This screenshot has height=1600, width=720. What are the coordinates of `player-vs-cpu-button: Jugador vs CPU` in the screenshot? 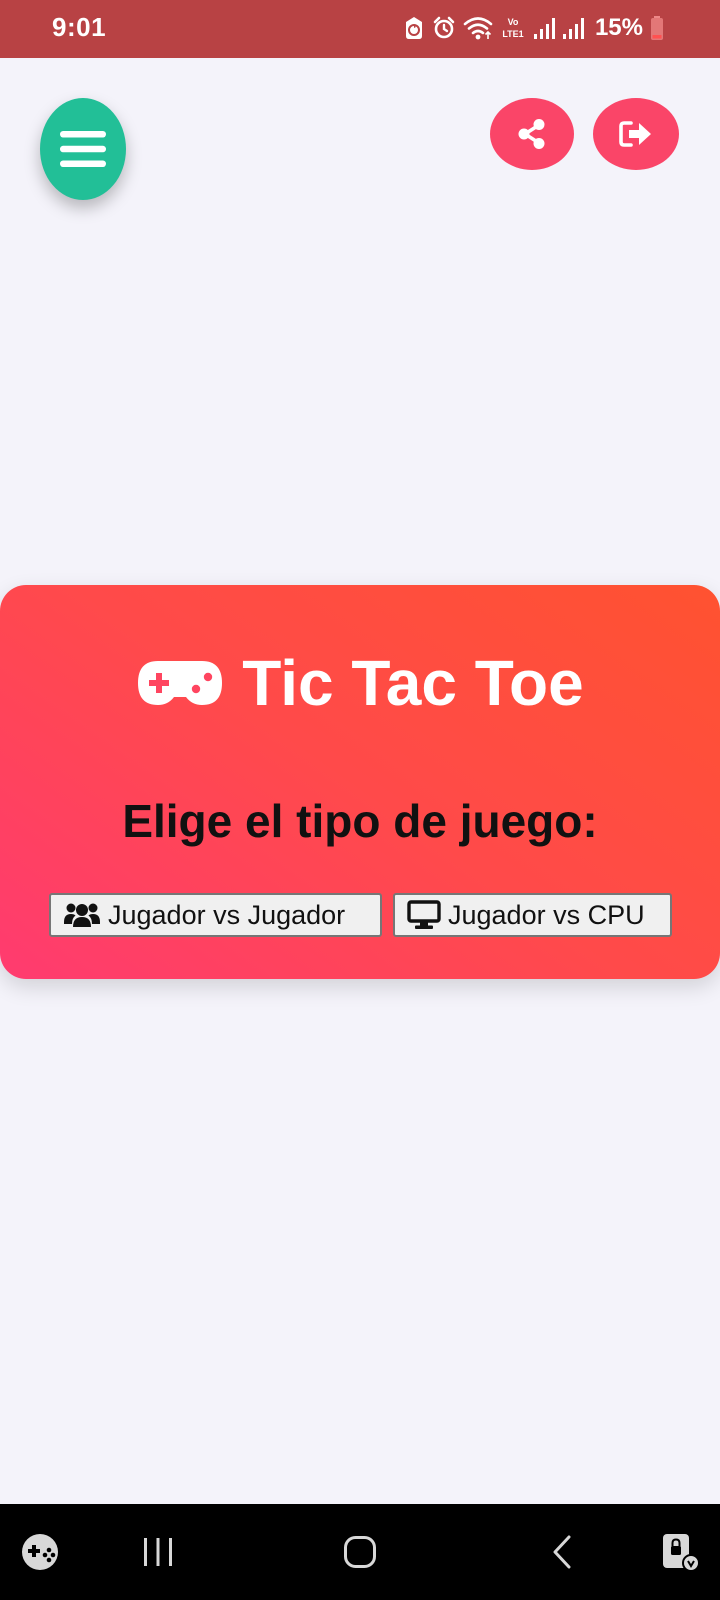 It's located at (532, 915).